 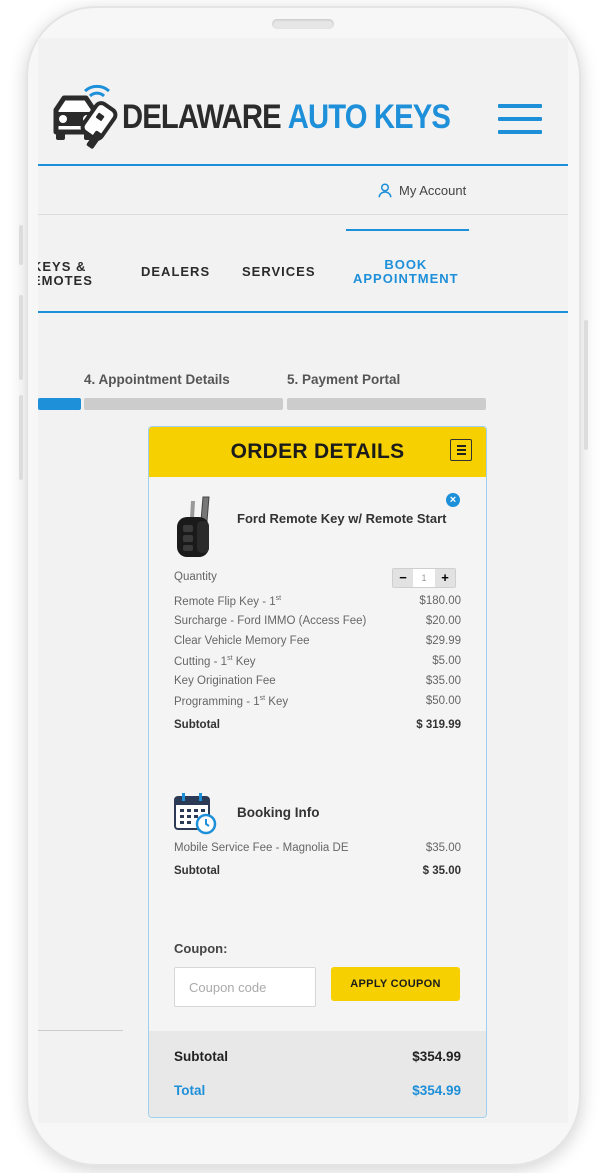 I want to click on nav-item-label: EMOTES, so click(x=65, y=280).